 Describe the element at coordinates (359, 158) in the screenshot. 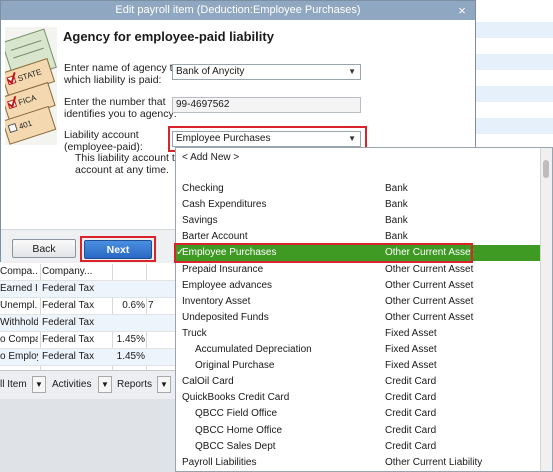

I see `add-new-option: < Add New >` at that location.